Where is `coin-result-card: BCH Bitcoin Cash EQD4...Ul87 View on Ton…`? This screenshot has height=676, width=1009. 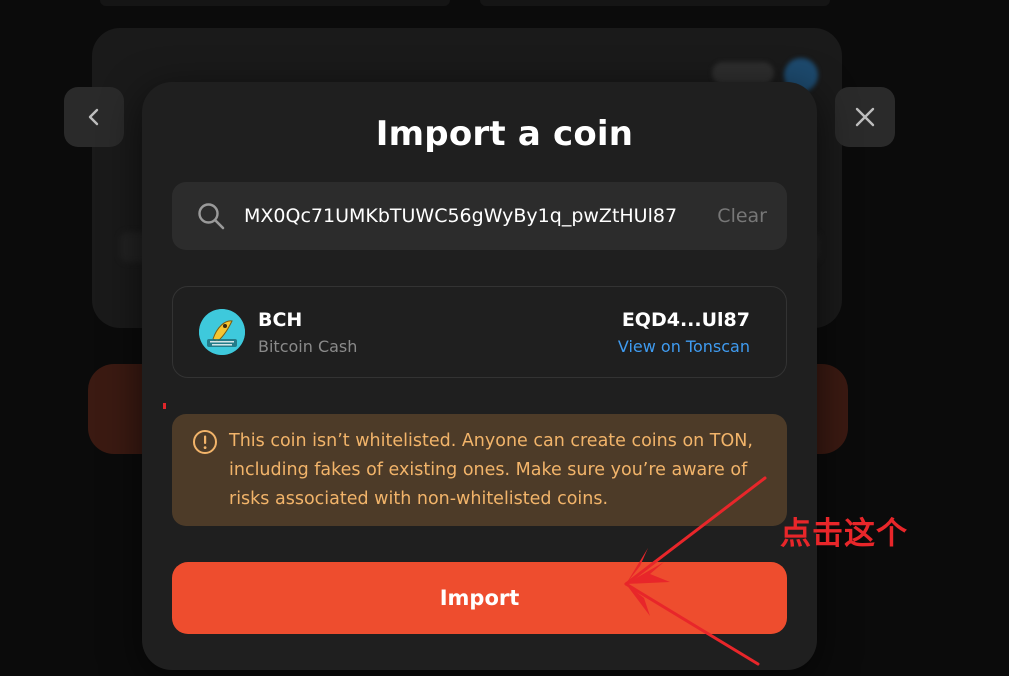
coin-result-card: BCH Bitcoin Cash EQD4...Ul87 View on Ton… is located at coordinates (479, 332).